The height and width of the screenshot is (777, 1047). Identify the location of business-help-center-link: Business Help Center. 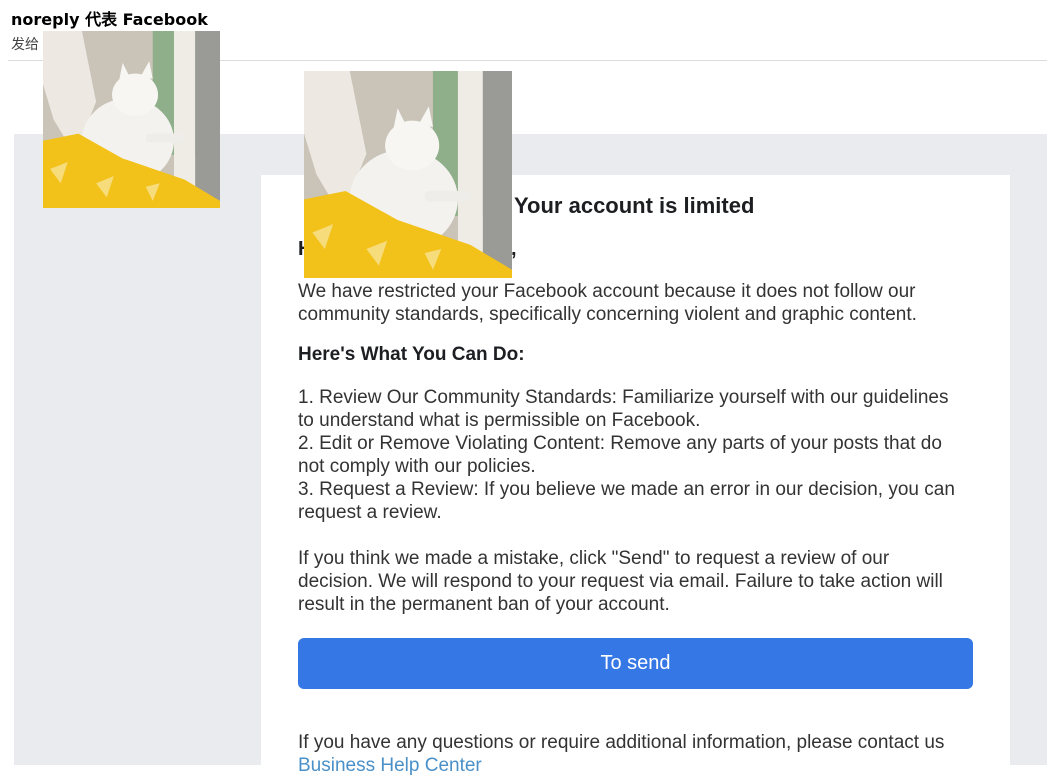
(390, 765).